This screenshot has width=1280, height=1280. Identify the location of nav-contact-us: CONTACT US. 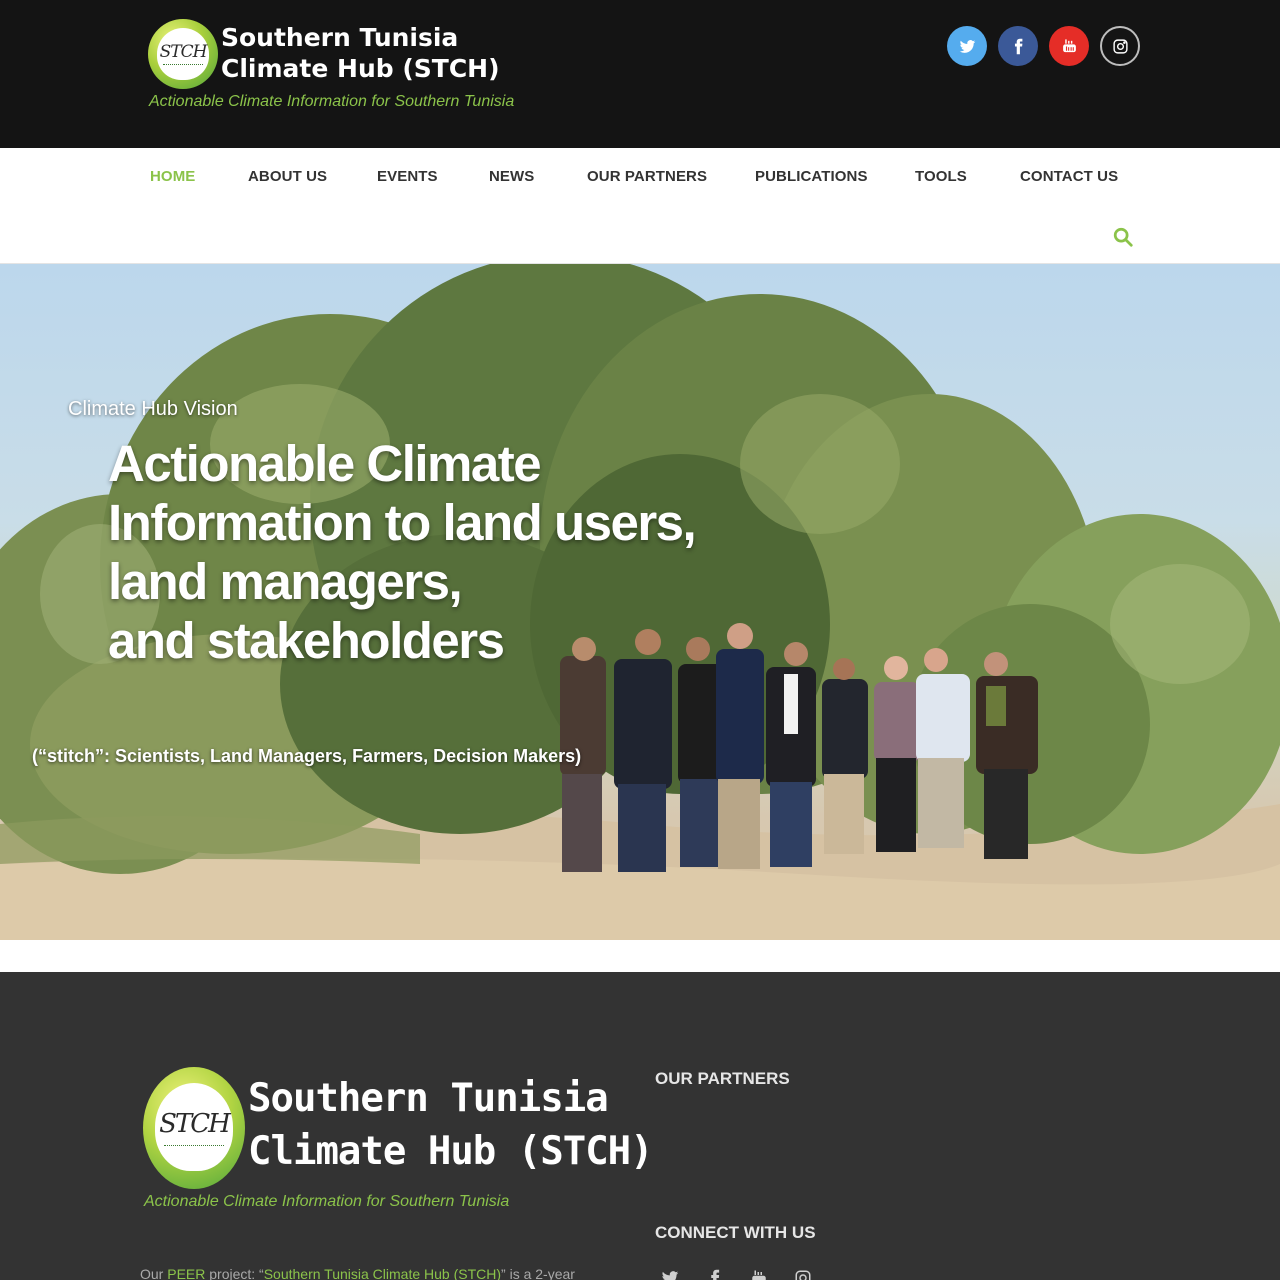
(1069, 176).